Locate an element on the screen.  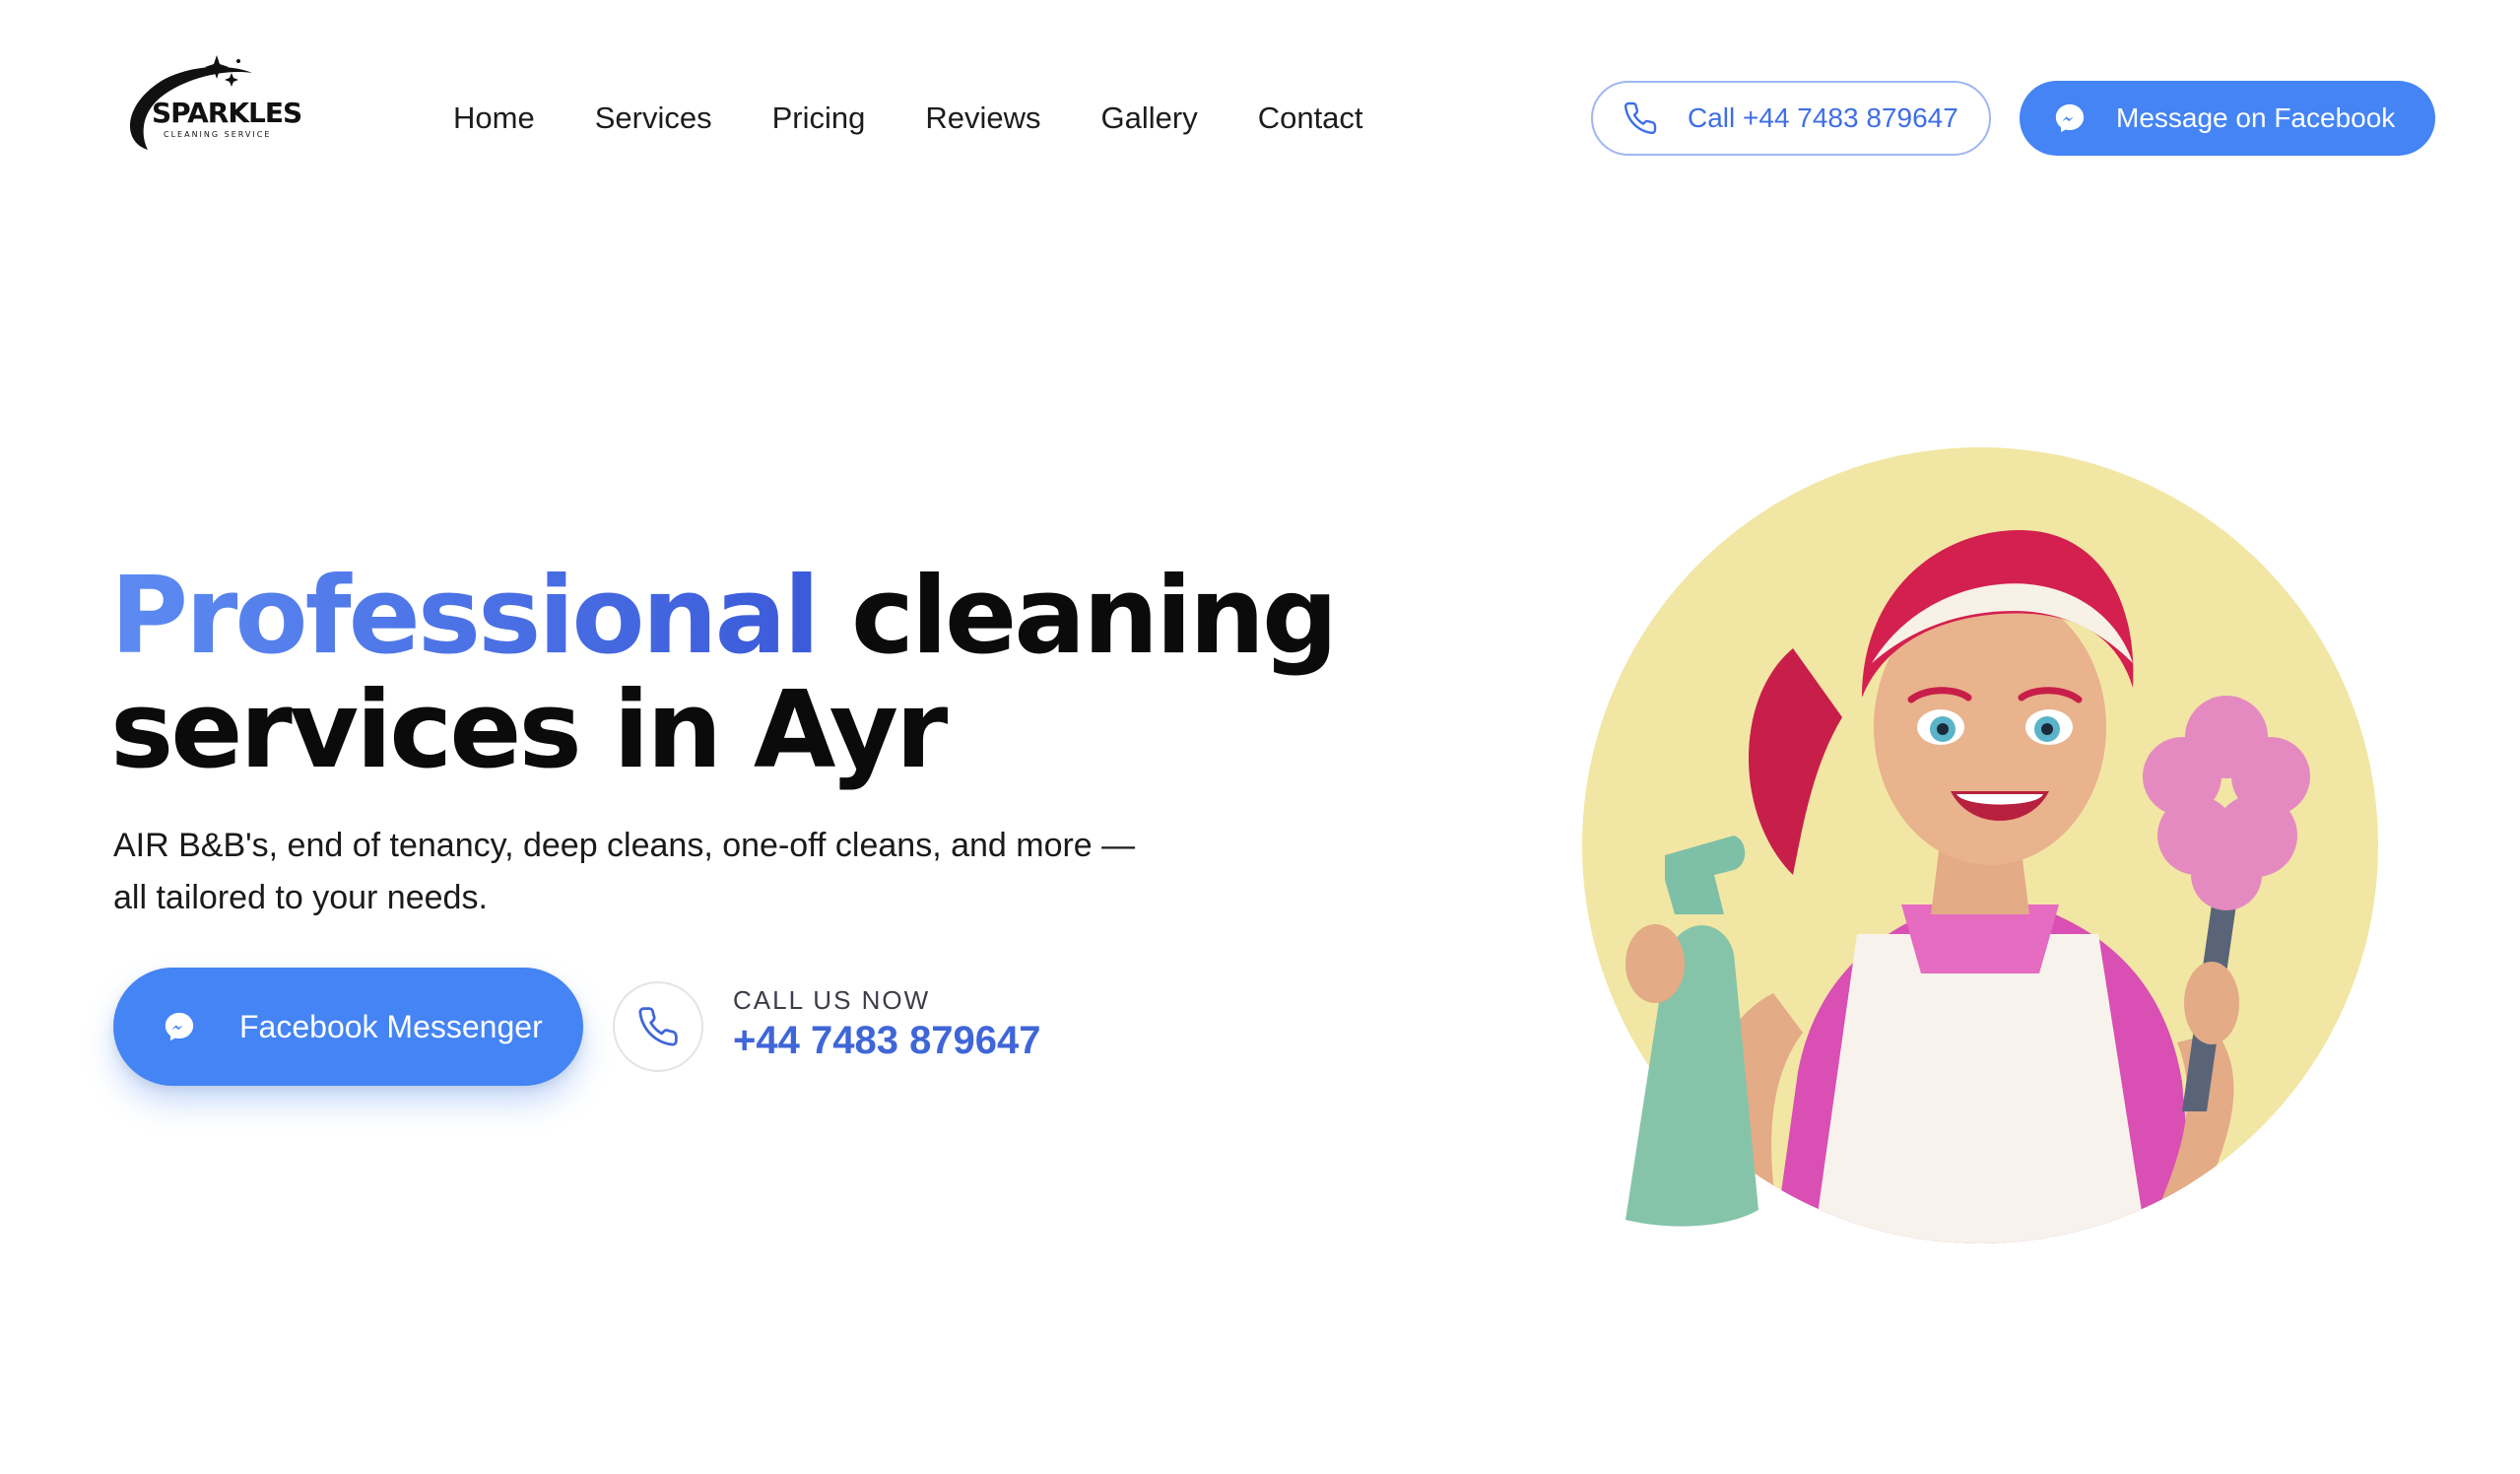
call-circle-button is located at coordinates (658, 1027).